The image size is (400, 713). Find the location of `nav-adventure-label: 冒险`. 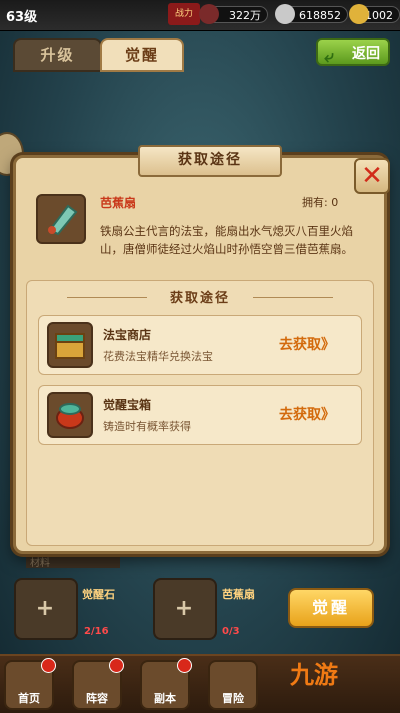

nav-adventure-label: 冒险 is located at coordinates (233, 698).